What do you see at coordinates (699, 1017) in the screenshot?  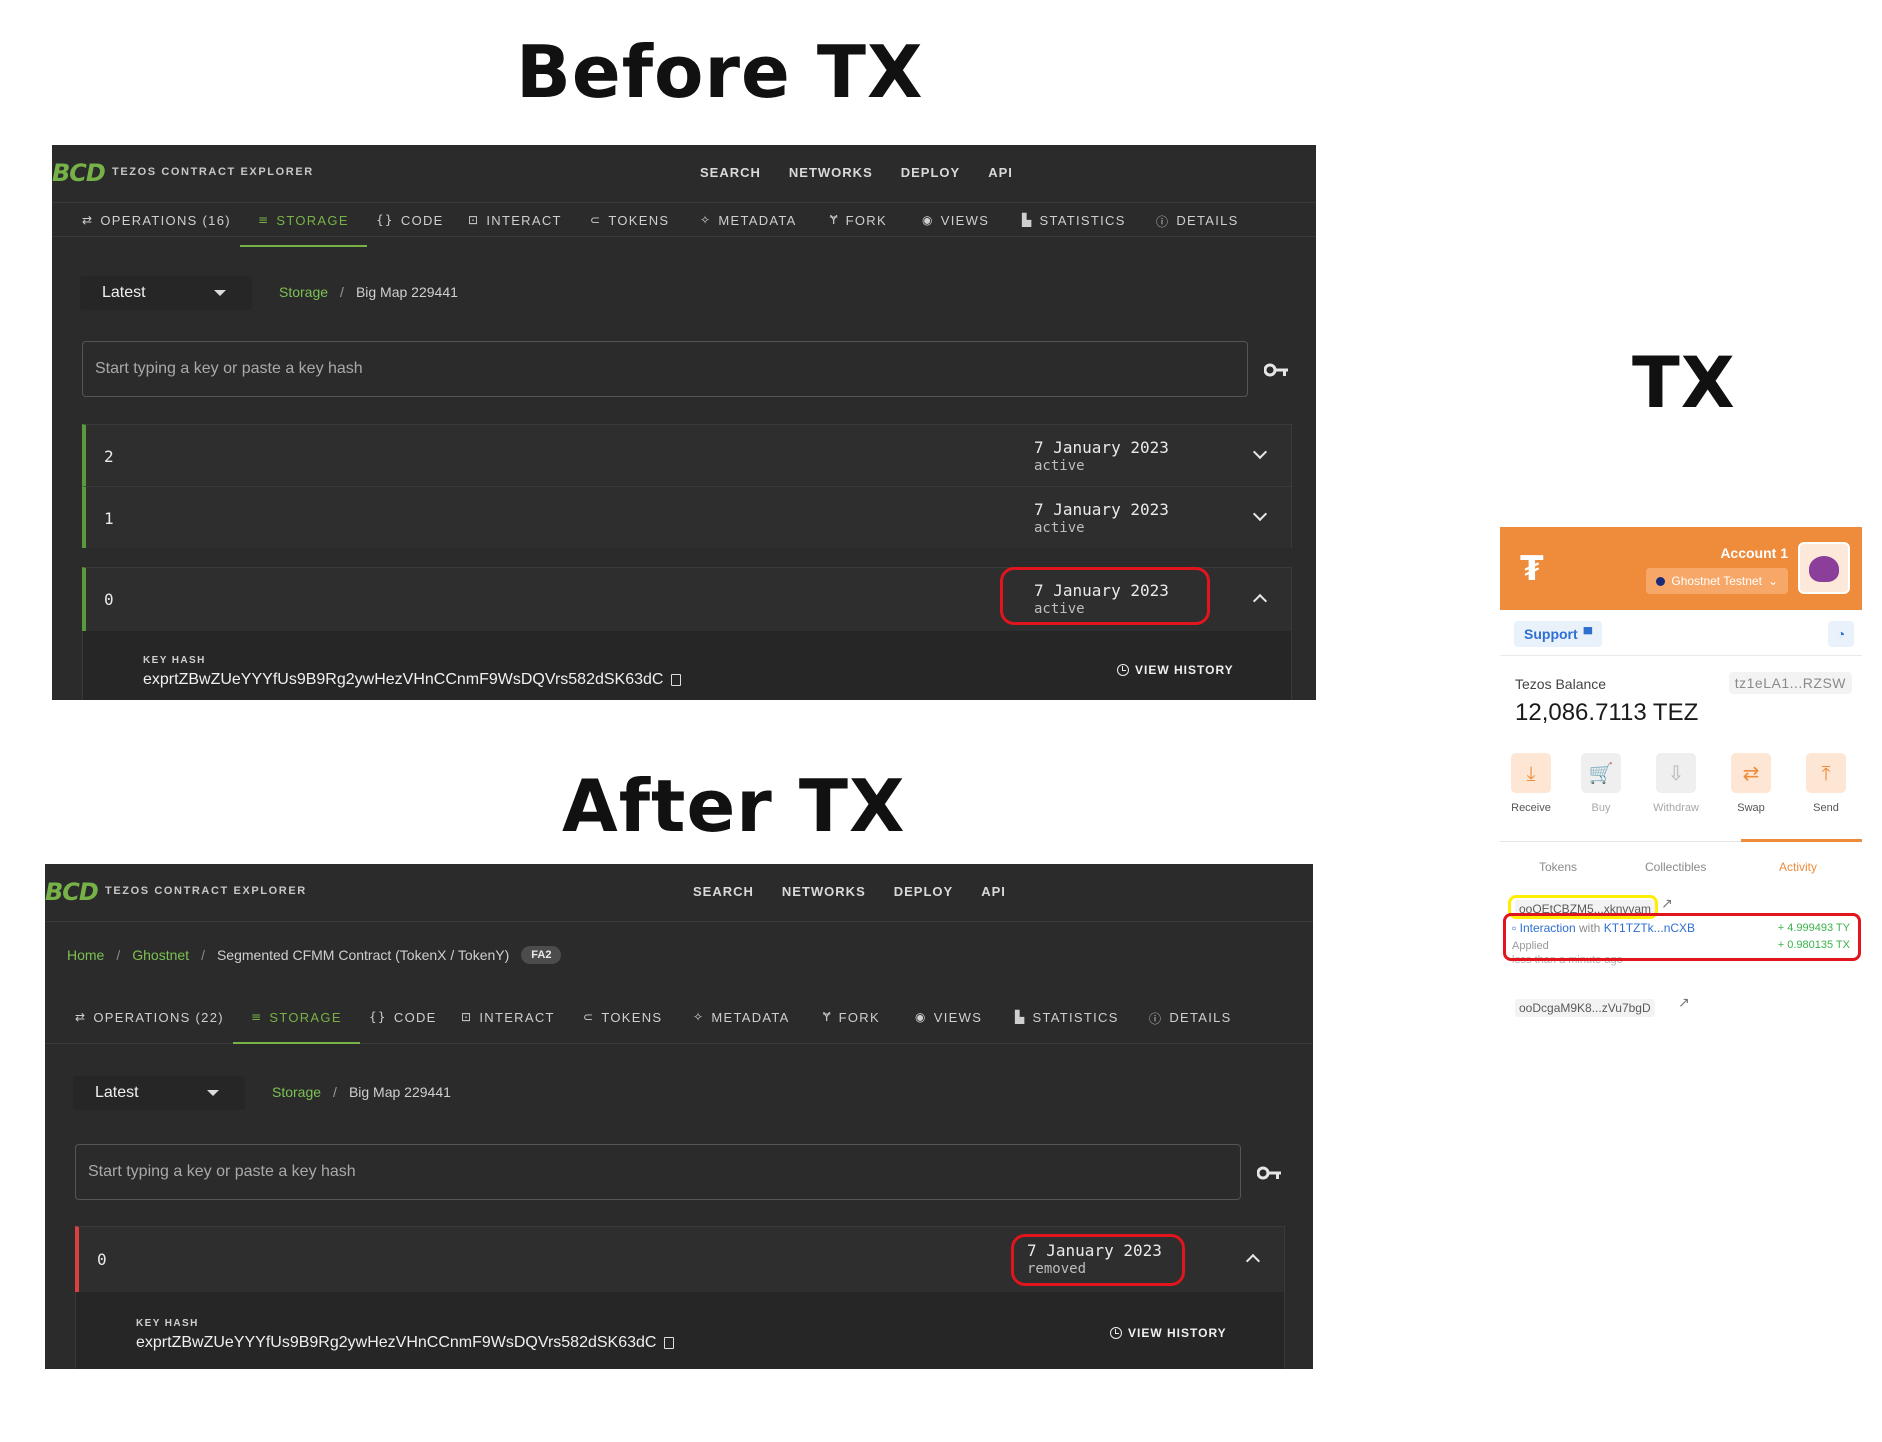 I see `puzzle-icon: ✧` at bounding box center [699, 1017].